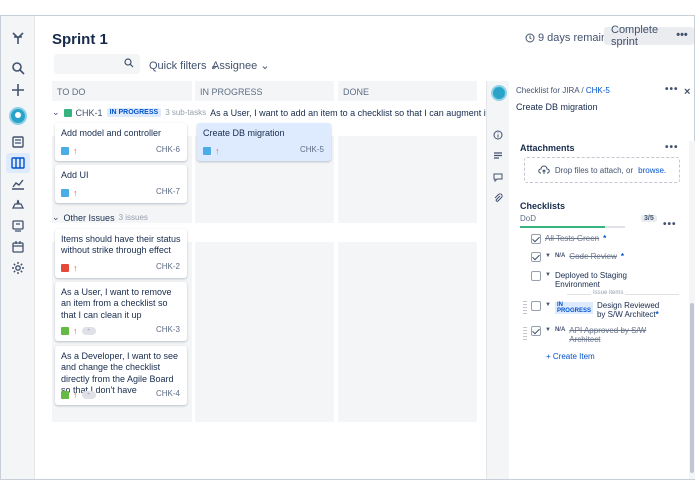  Describe the element at coordinates (593, 256) in the screenshot. I see `checklist-item-label: Code Review` at that location.